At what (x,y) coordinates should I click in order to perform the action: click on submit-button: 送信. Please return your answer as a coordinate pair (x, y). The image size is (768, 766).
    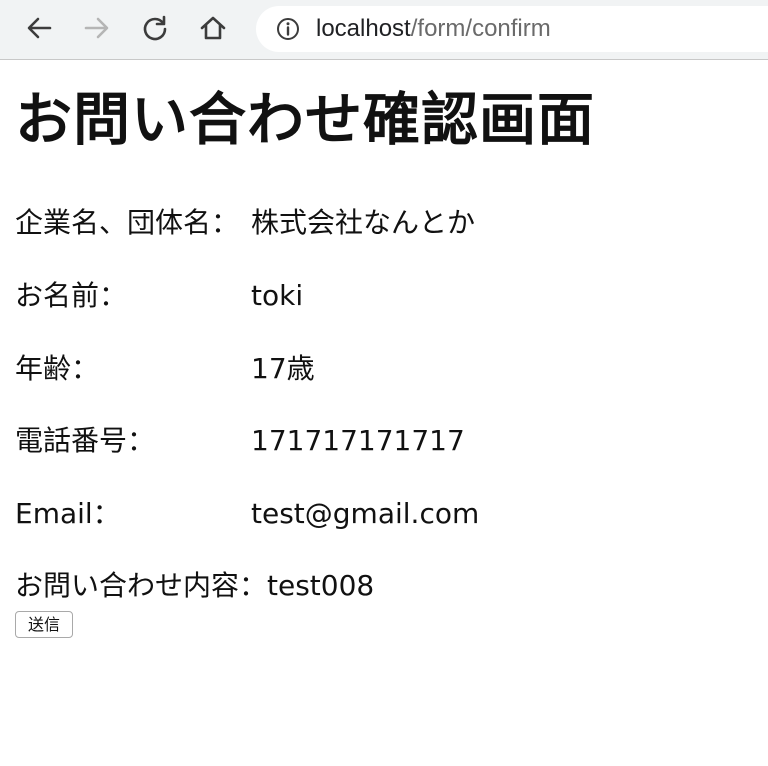
    Looking at the image, I should click on (44, 624).